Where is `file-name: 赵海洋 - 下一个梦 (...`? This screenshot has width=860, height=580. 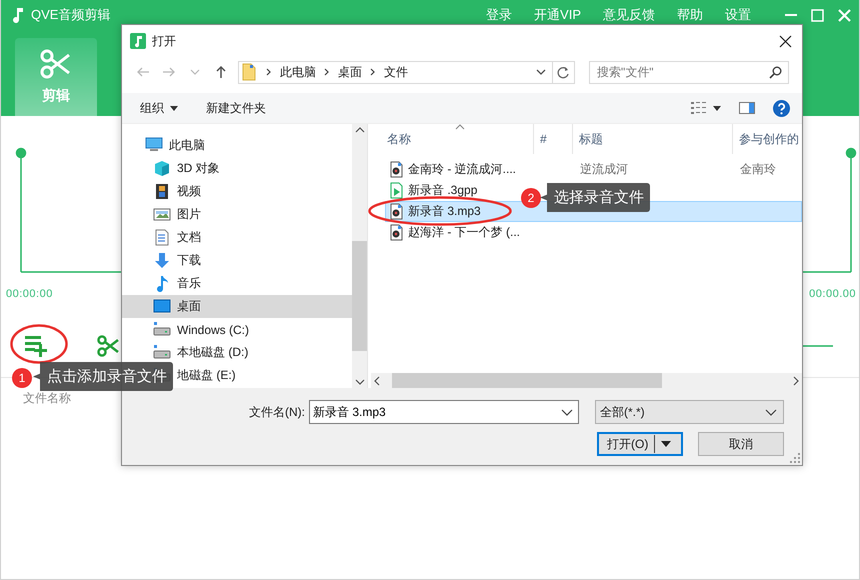 file-name: 赵海洋 - 下一个梦 (... is located at coordinates (464, 232).